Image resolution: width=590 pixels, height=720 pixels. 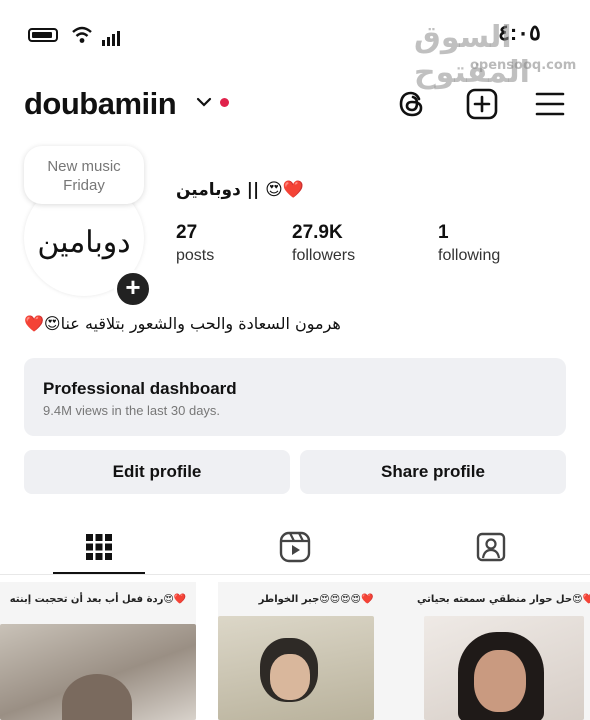 I want to click on following-count: 1, so click(x=443, y=232).